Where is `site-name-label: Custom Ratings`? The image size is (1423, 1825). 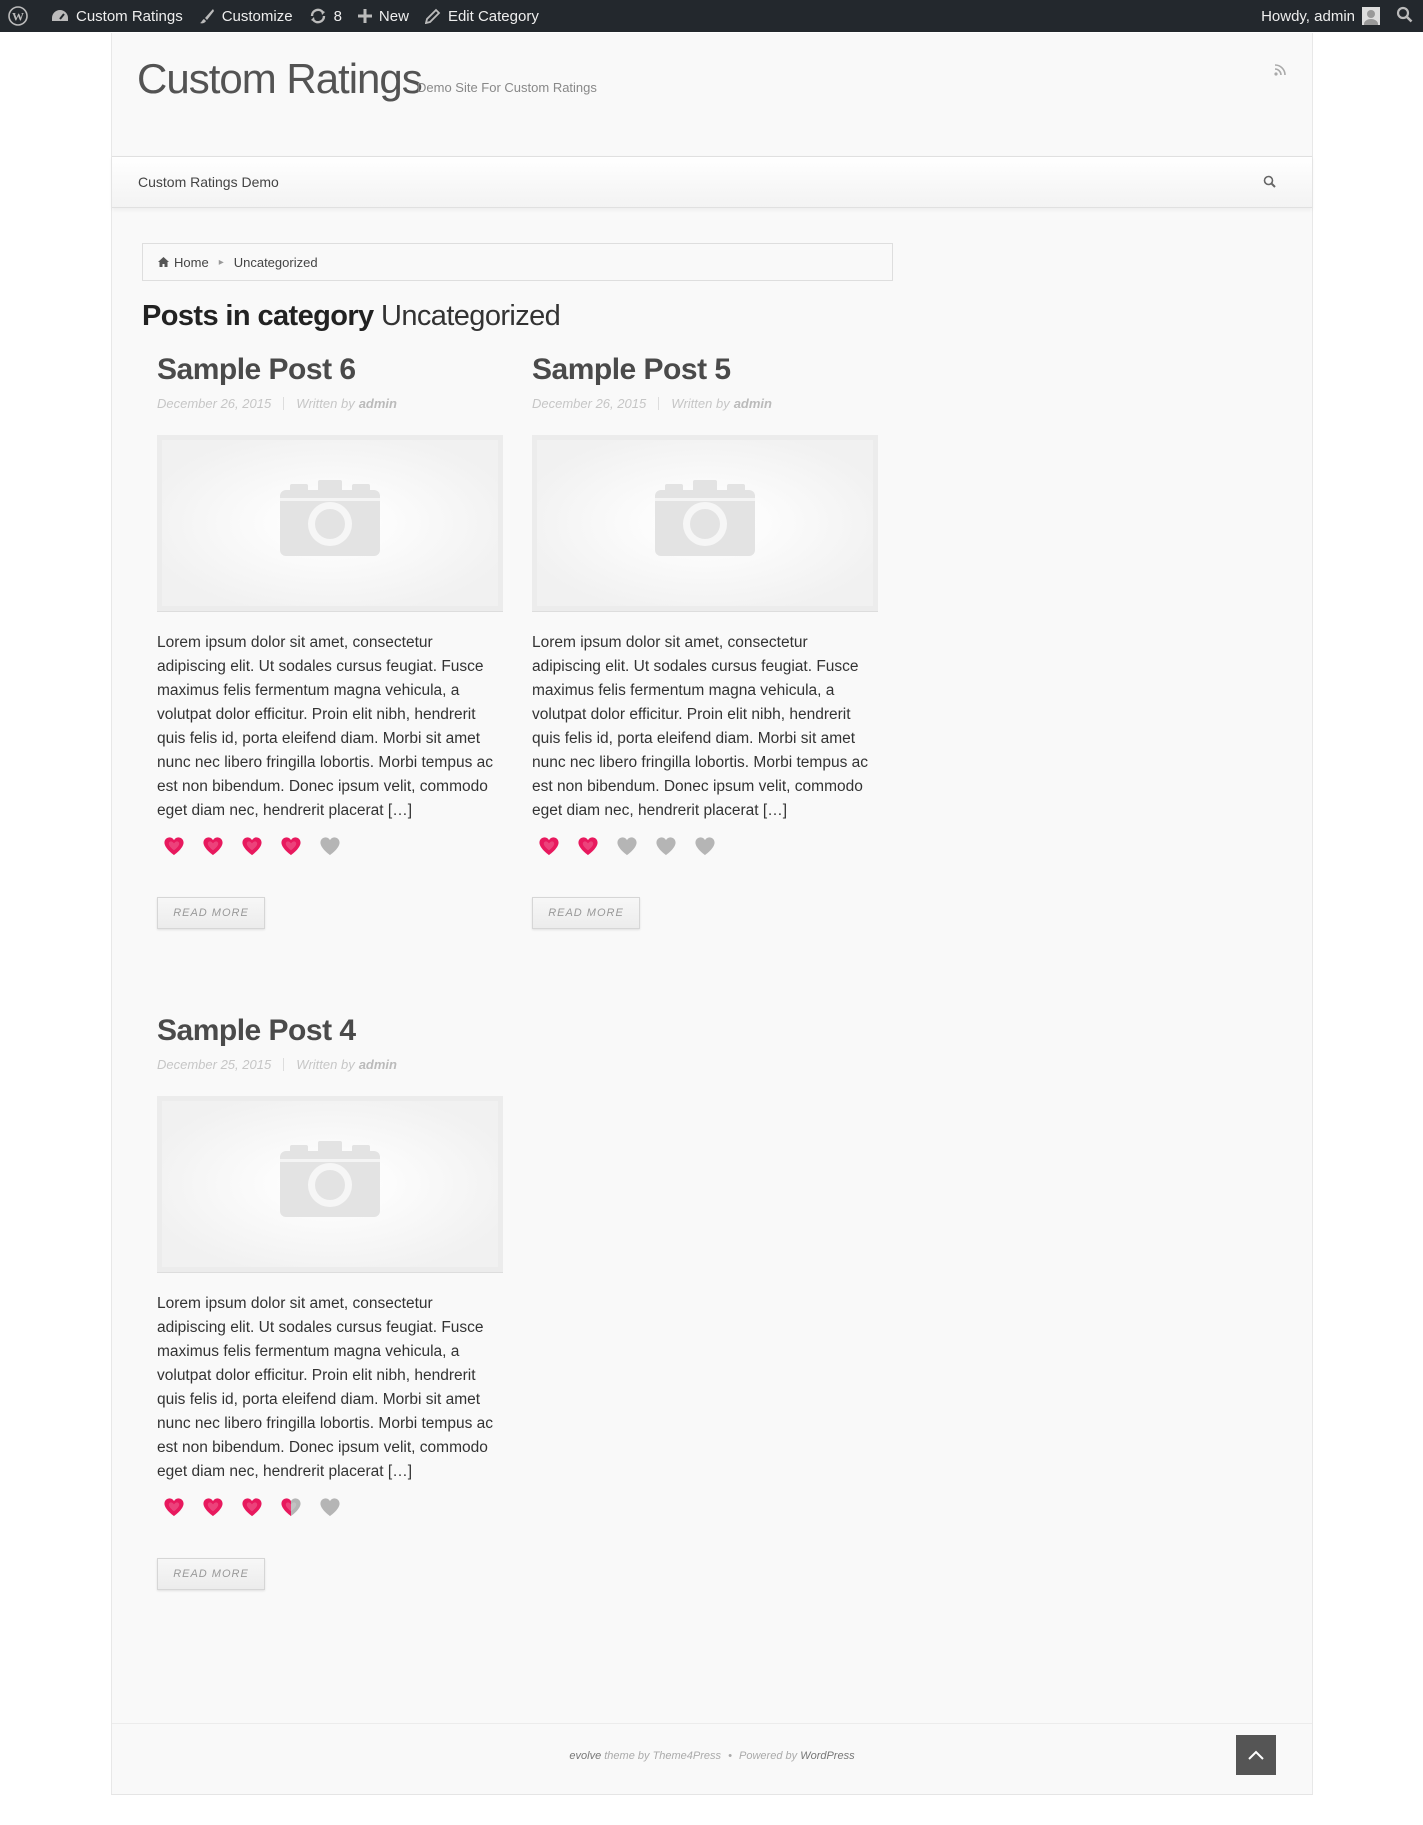
site-name-label: Custom Ratings is located at coordinates (129, 16).